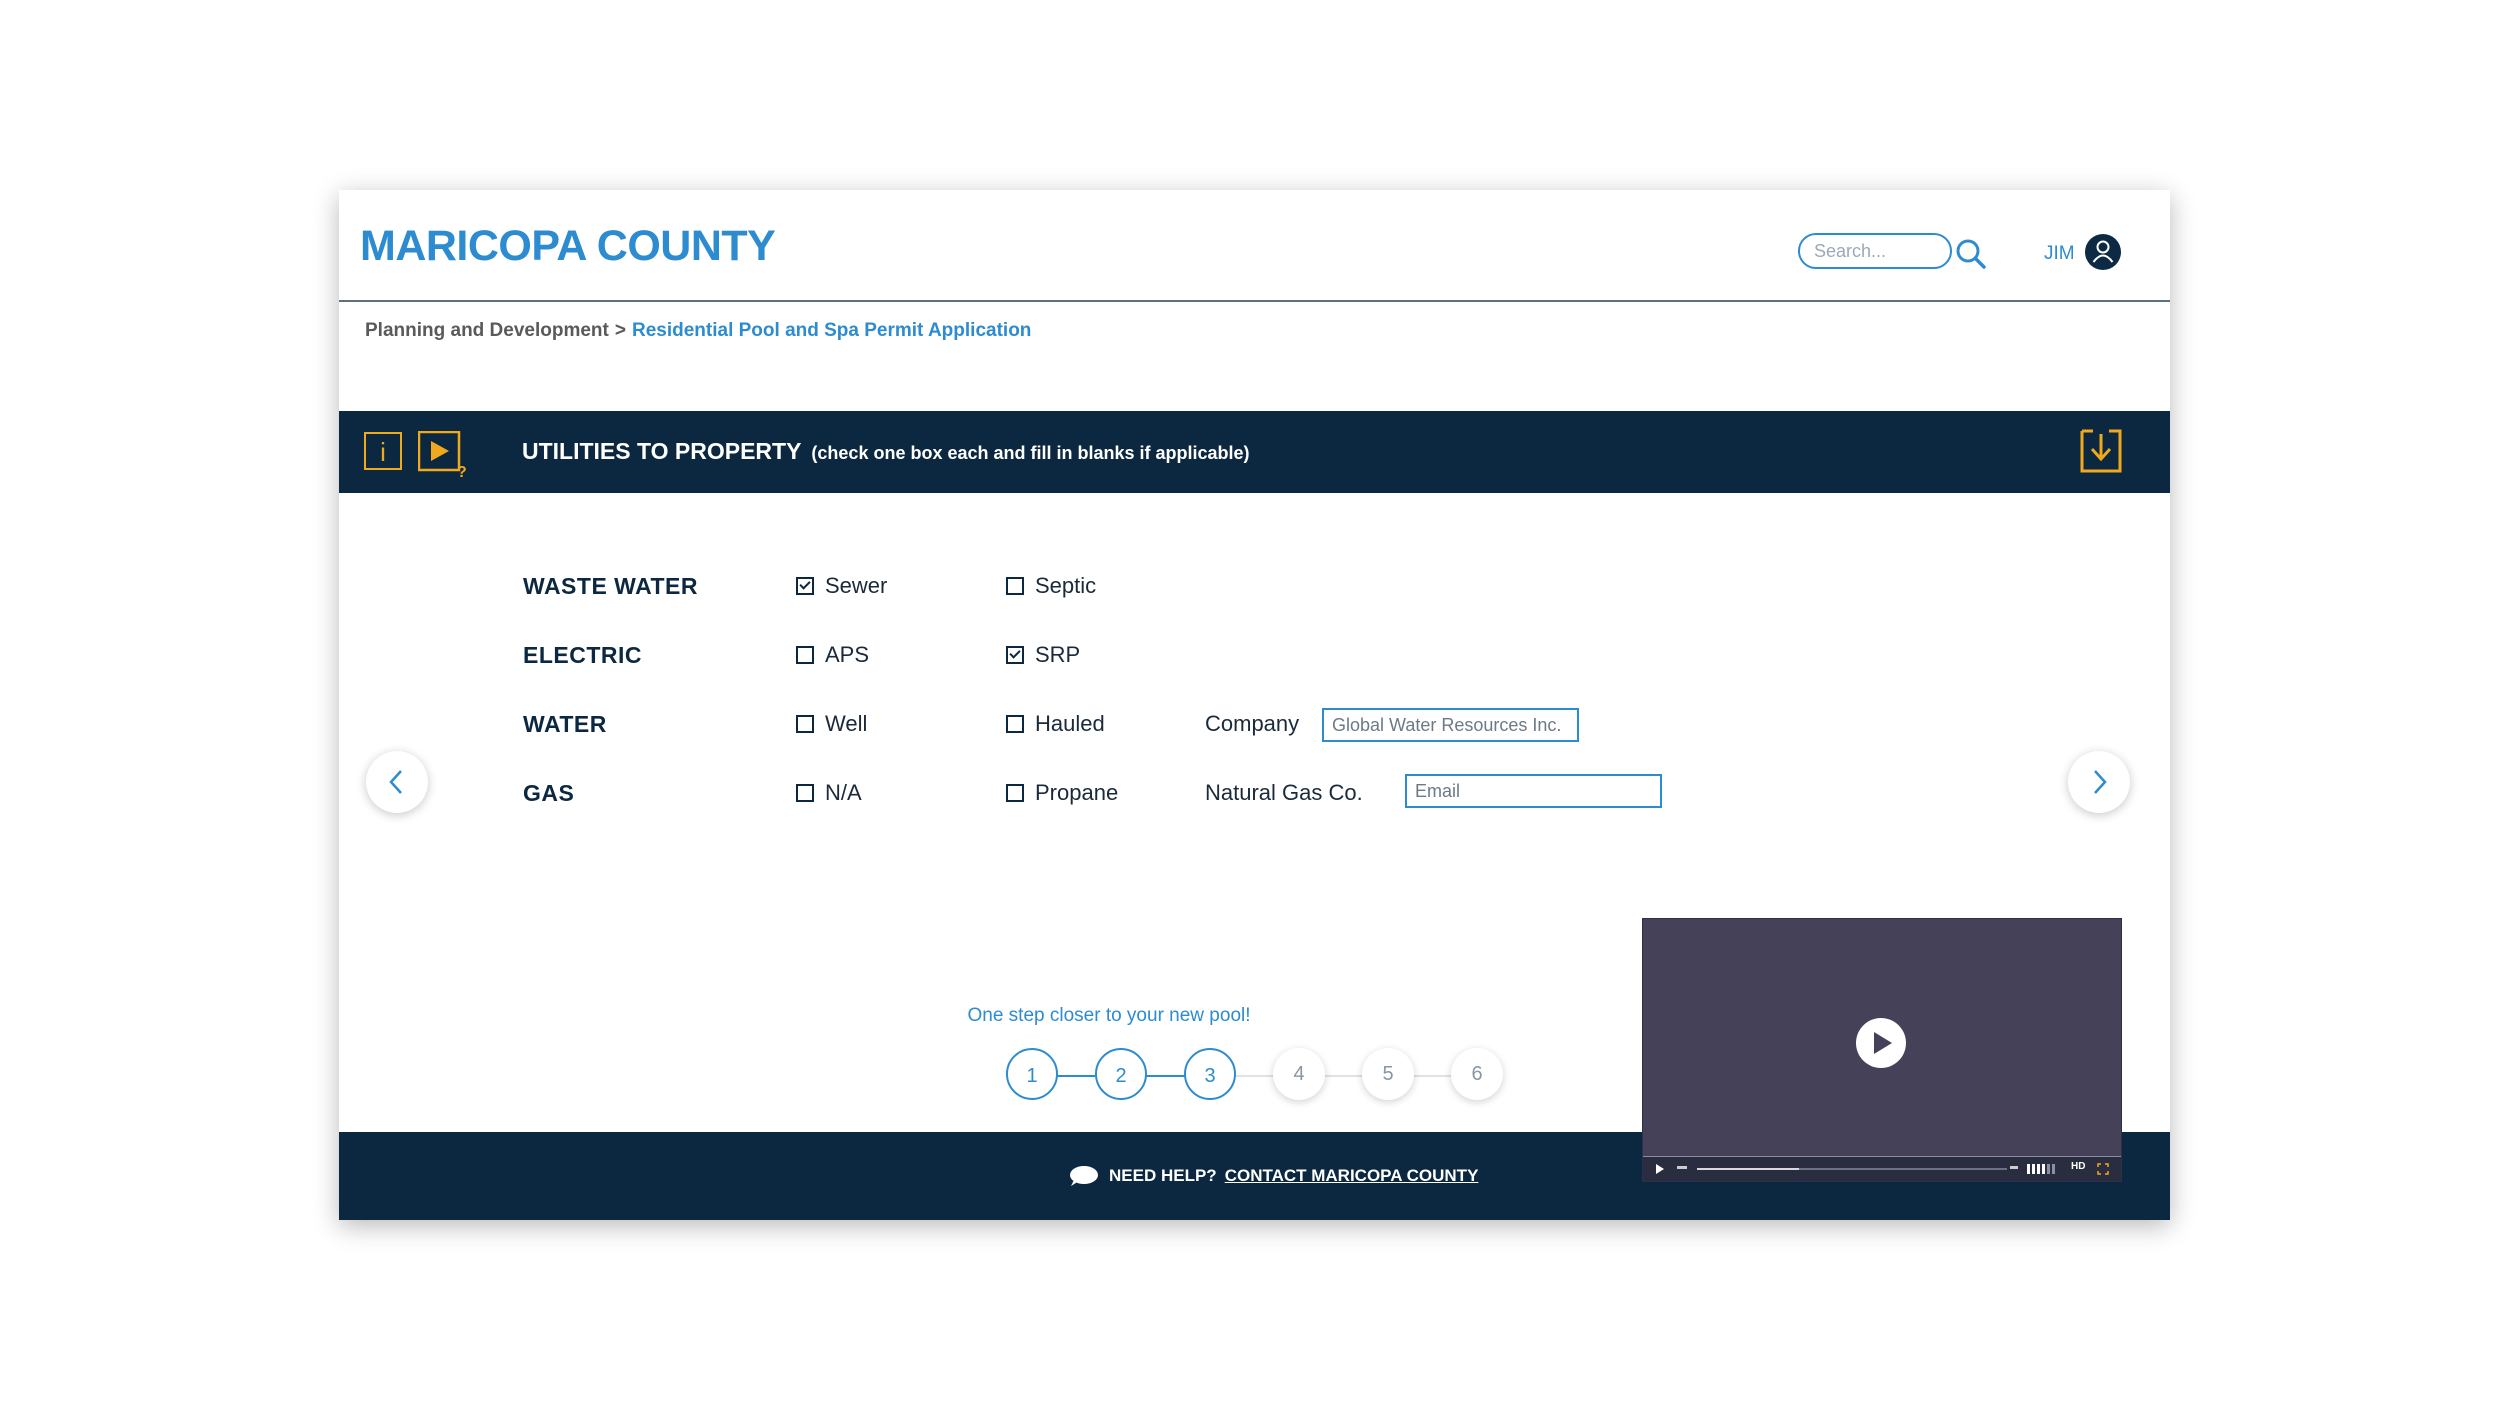  I want to click on step-1: 1, so click(1032, 1074).